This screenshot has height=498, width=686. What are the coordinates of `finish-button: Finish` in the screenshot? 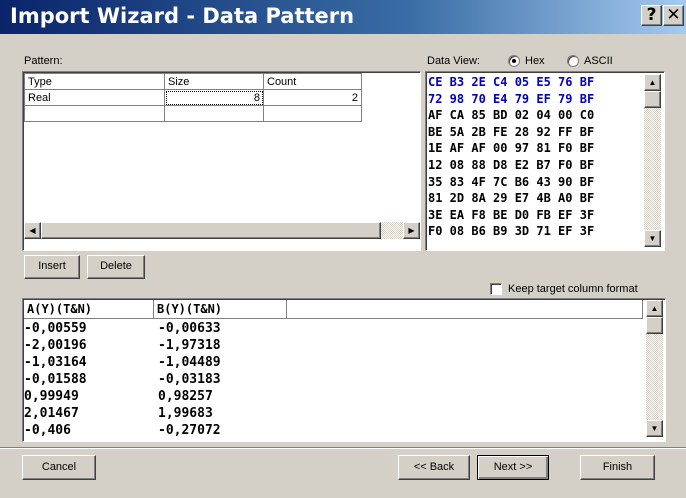 It's located at (617, 467).